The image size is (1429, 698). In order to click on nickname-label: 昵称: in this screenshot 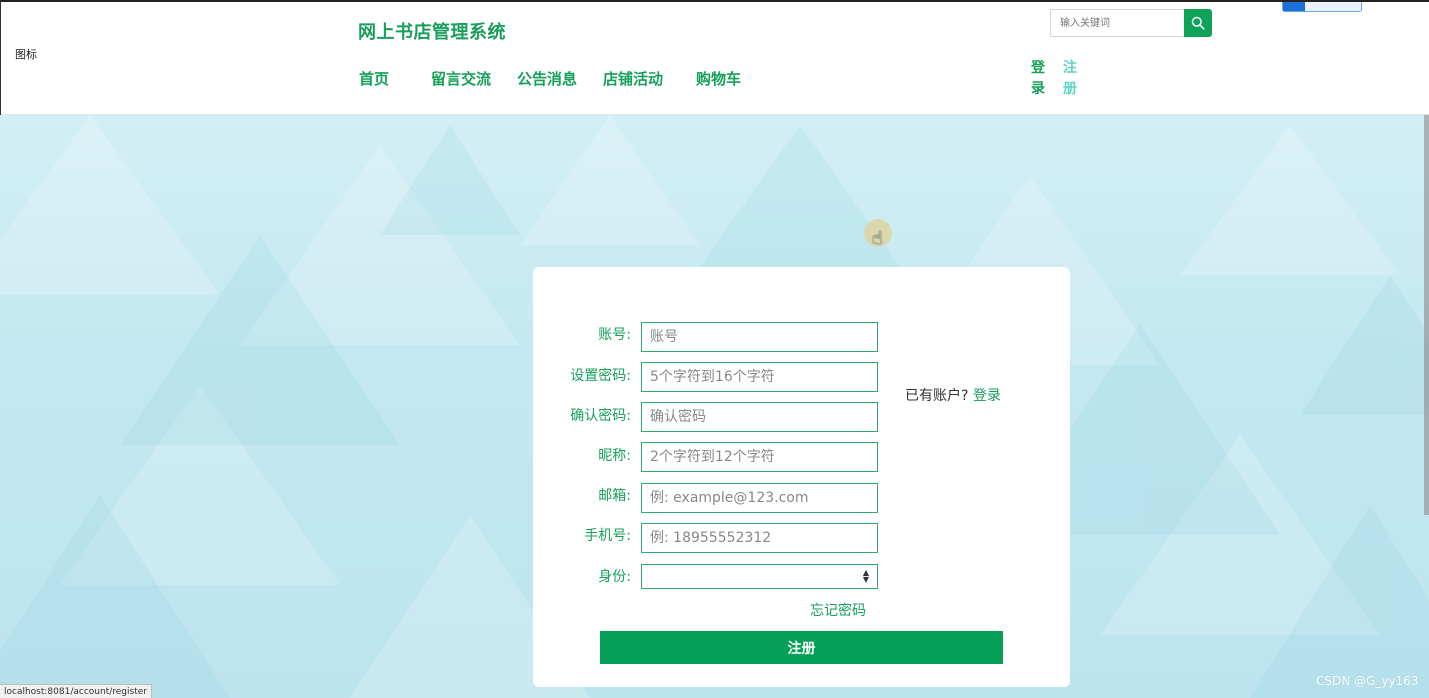, I will do `click(614, 456)`.